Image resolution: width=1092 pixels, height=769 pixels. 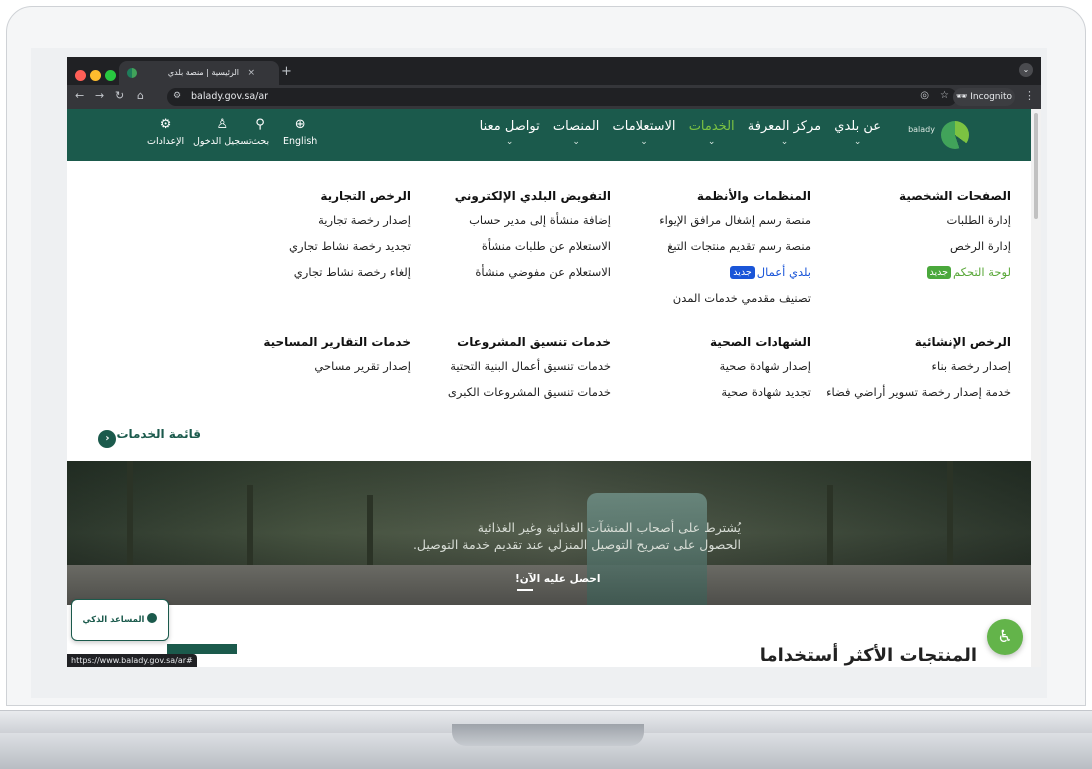 I want to click on close-window-button, so click(x=80, y=75).